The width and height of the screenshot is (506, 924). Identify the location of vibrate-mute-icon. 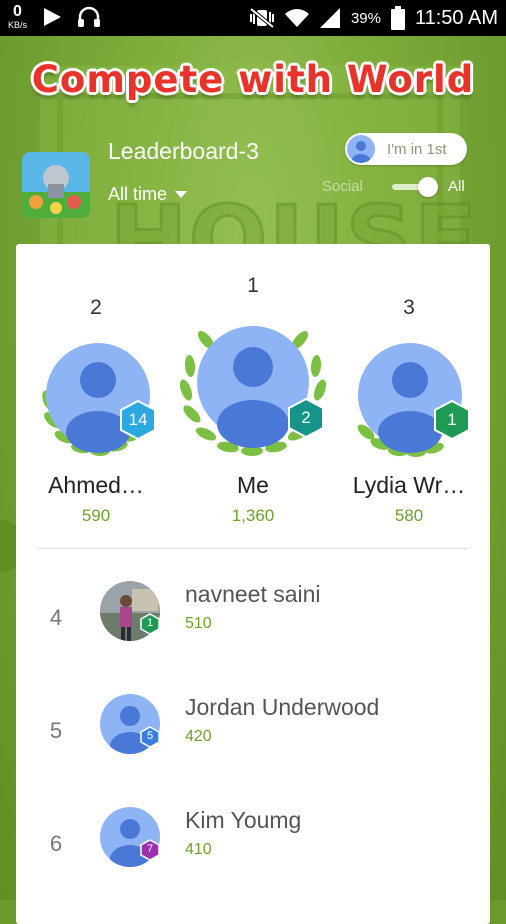
(262, 18).